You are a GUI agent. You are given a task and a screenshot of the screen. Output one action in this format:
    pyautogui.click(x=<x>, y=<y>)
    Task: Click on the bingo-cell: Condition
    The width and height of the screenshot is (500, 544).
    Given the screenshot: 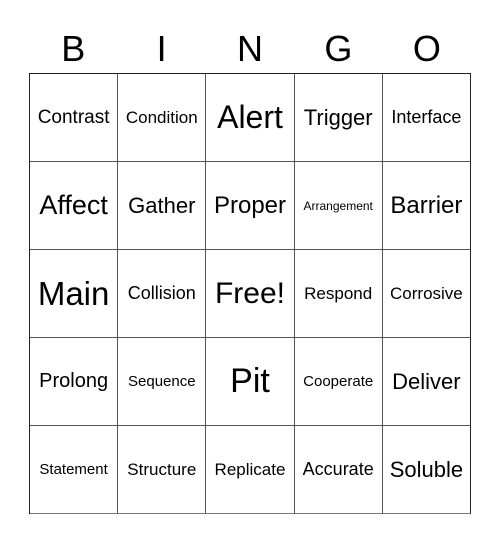 What is the action you would take?
    pyautogui.click(x=162, y=118)
    